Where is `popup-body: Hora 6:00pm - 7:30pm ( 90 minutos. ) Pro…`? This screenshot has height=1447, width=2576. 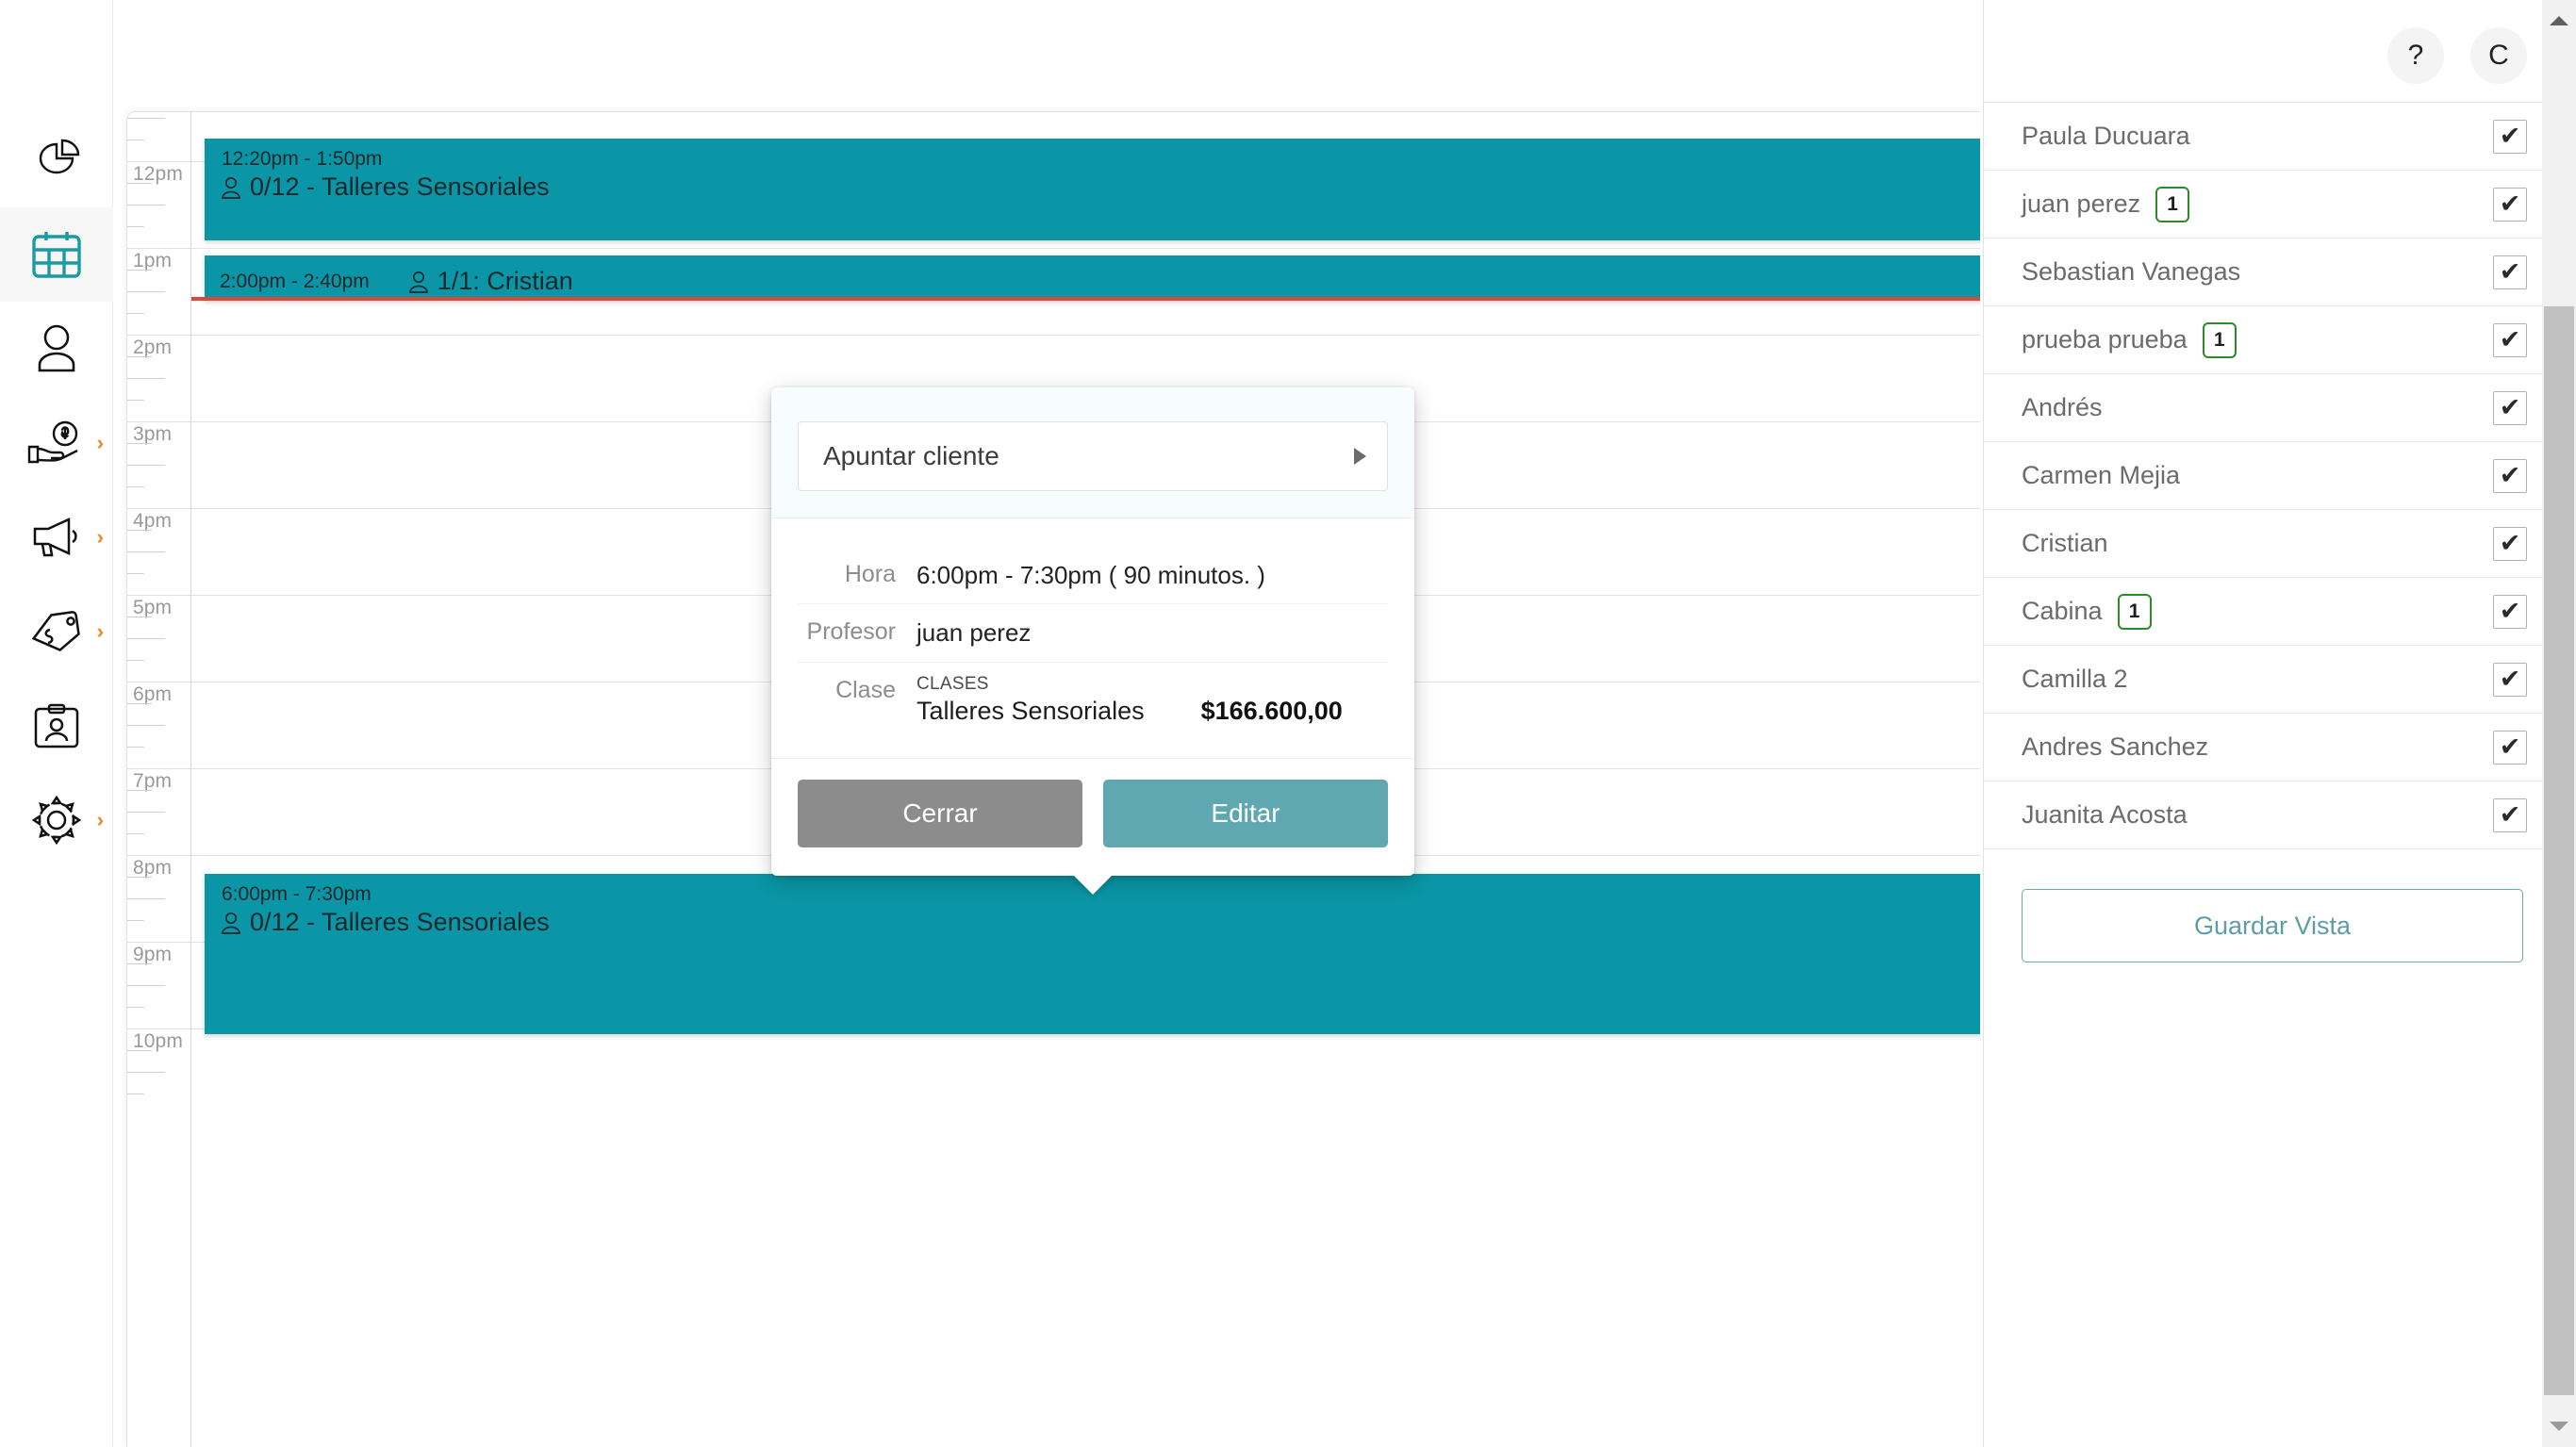
popup-body: Hora 6:00pm - 7:30pm ( 90 minutos. ) Pro… is located at coordinates (1092, 638).